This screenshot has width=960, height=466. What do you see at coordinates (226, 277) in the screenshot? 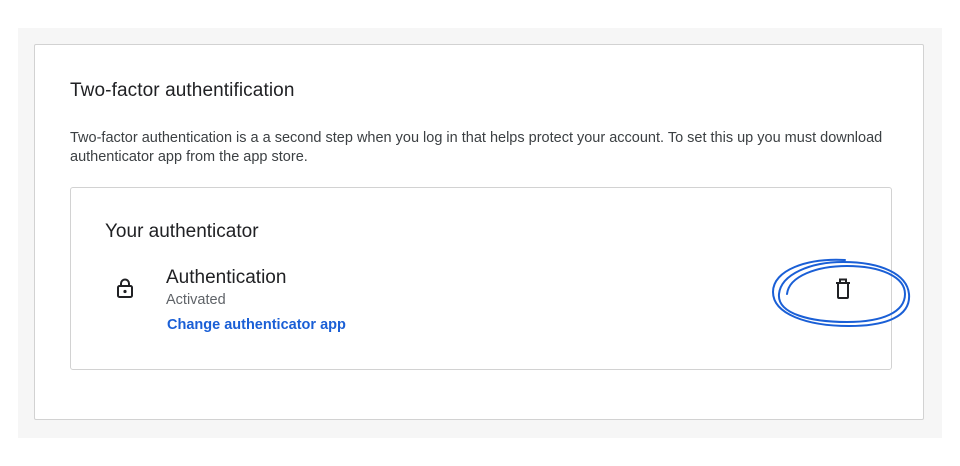
I see `authenticator-name: Authentication` at bounding box center [226, 277].